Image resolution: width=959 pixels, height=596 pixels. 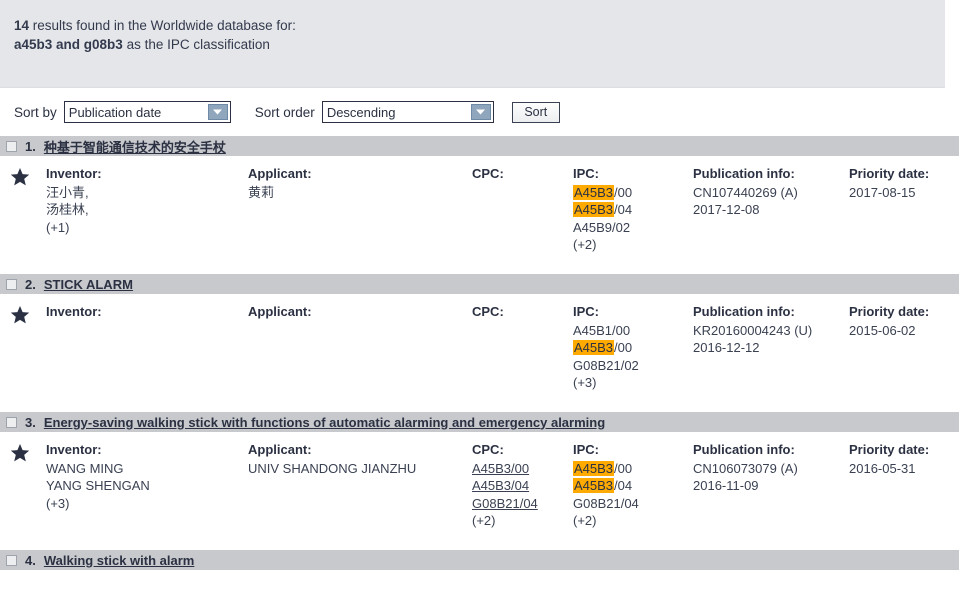 What do you see at coordinates (30, 560) in the screenshot?
I see `result-index: 4.` at bounding box center [30, 560].